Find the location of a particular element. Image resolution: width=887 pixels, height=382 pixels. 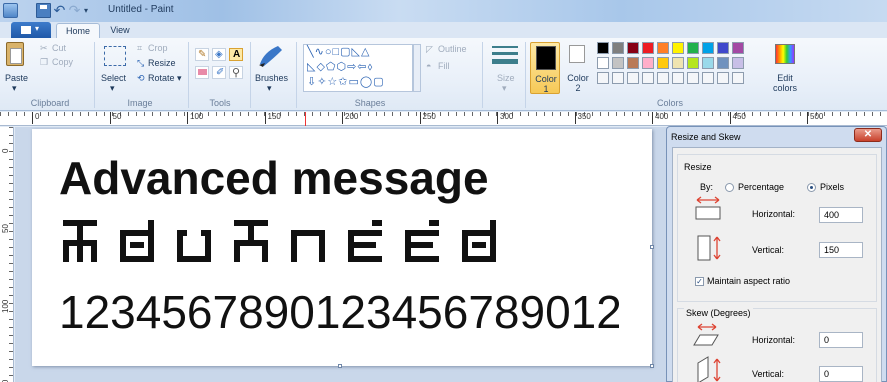

size-icon is located at coordinates (505, 56).